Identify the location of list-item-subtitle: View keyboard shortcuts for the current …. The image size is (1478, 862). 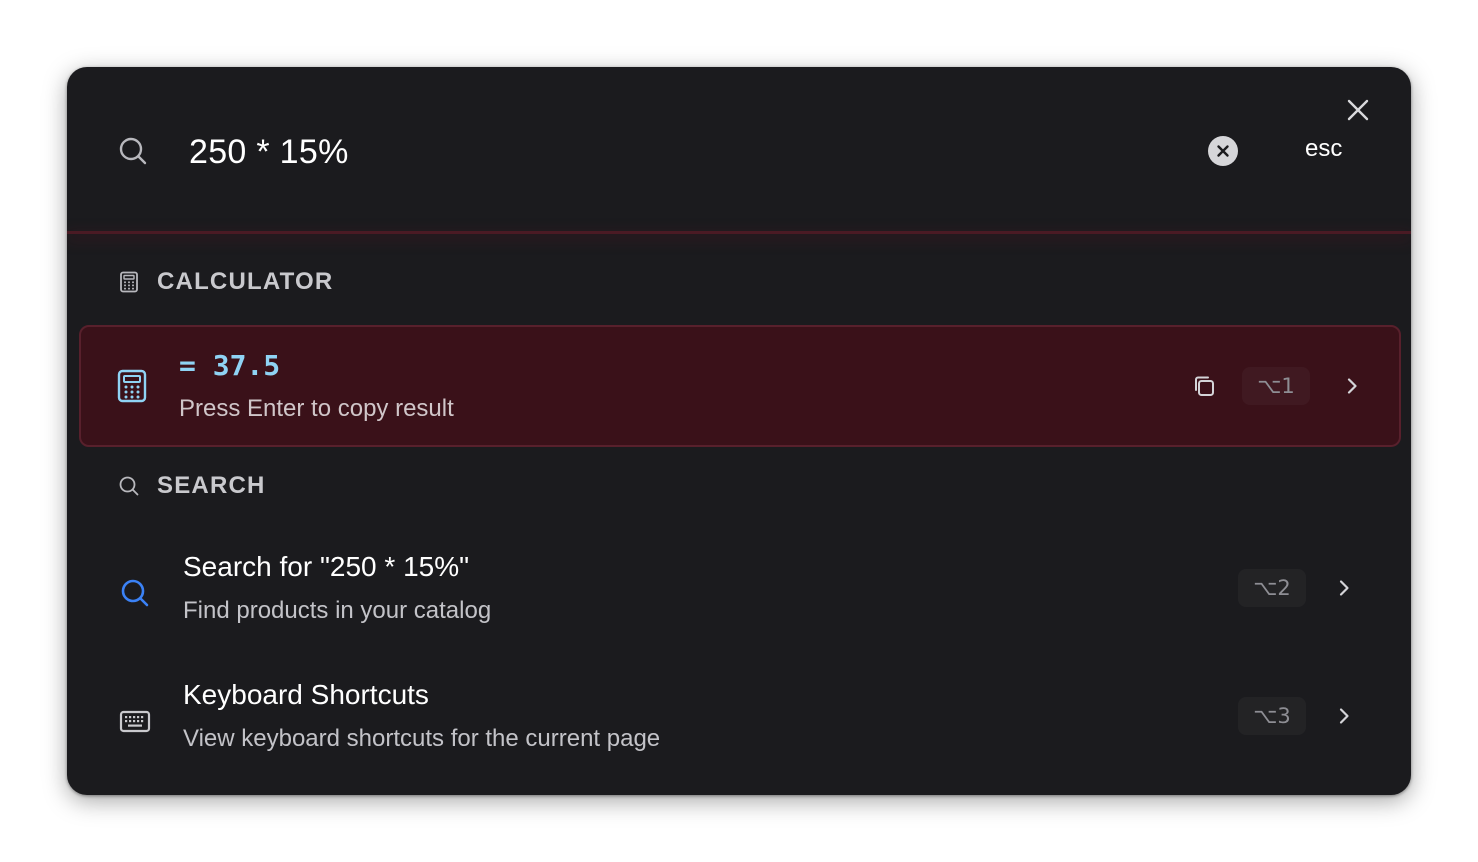
(422, 738).